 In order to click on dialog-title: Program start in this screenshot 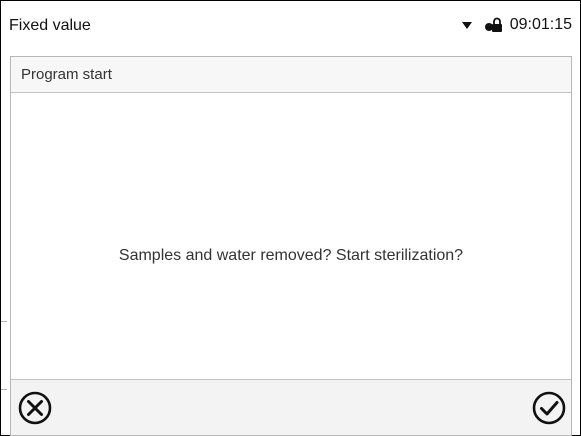, I will do `click(66, 74)`.